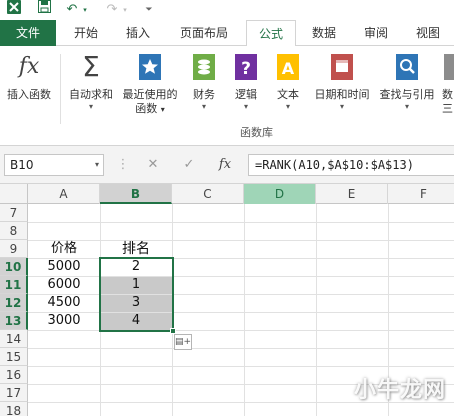  What do you see at coordinates (60, 89) in the screenshot?
I see `ribbon-divider` at bounding box center [60, 89].